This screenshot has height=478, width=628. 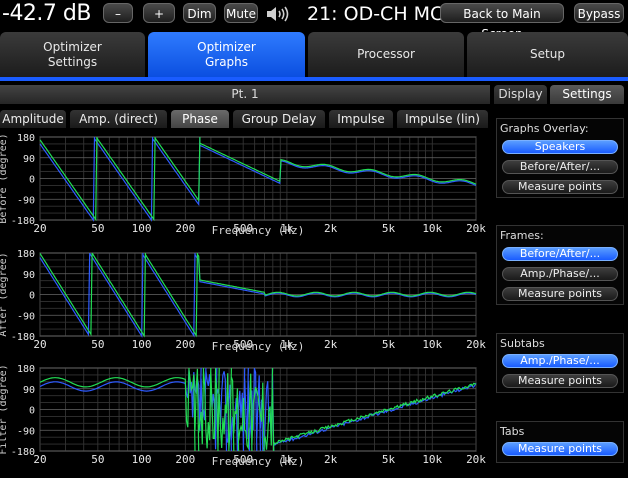 What do you see at coordinates (560, 147) in the screenshot?
I see `overlay-speakers-button: Speakers` at bounding box center [560, 147].